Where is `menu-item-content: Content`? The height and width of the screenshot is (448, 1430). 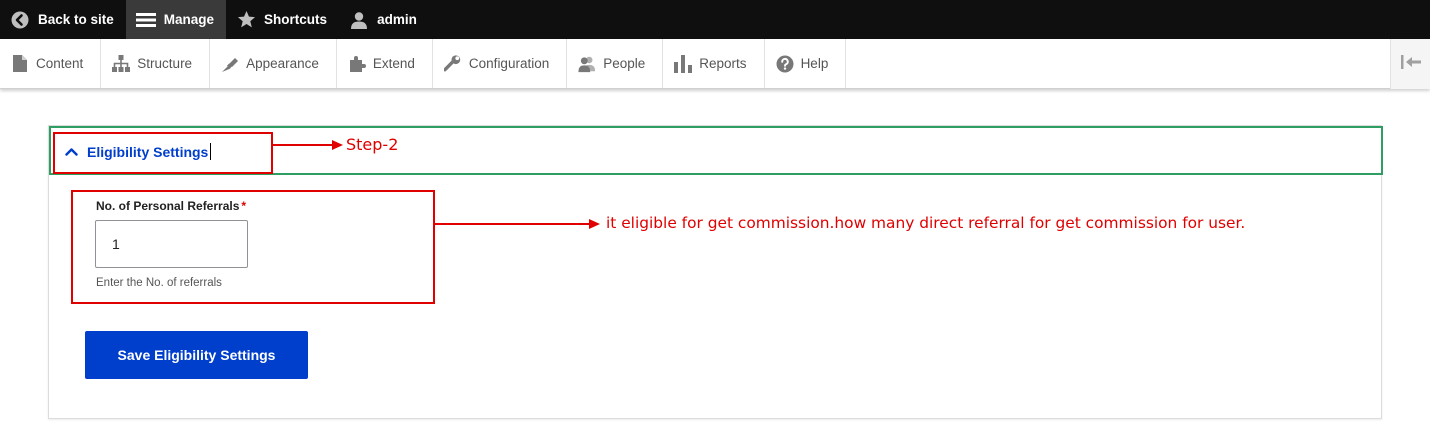 menu-item-content: Content is located at coordinates (51, 63).